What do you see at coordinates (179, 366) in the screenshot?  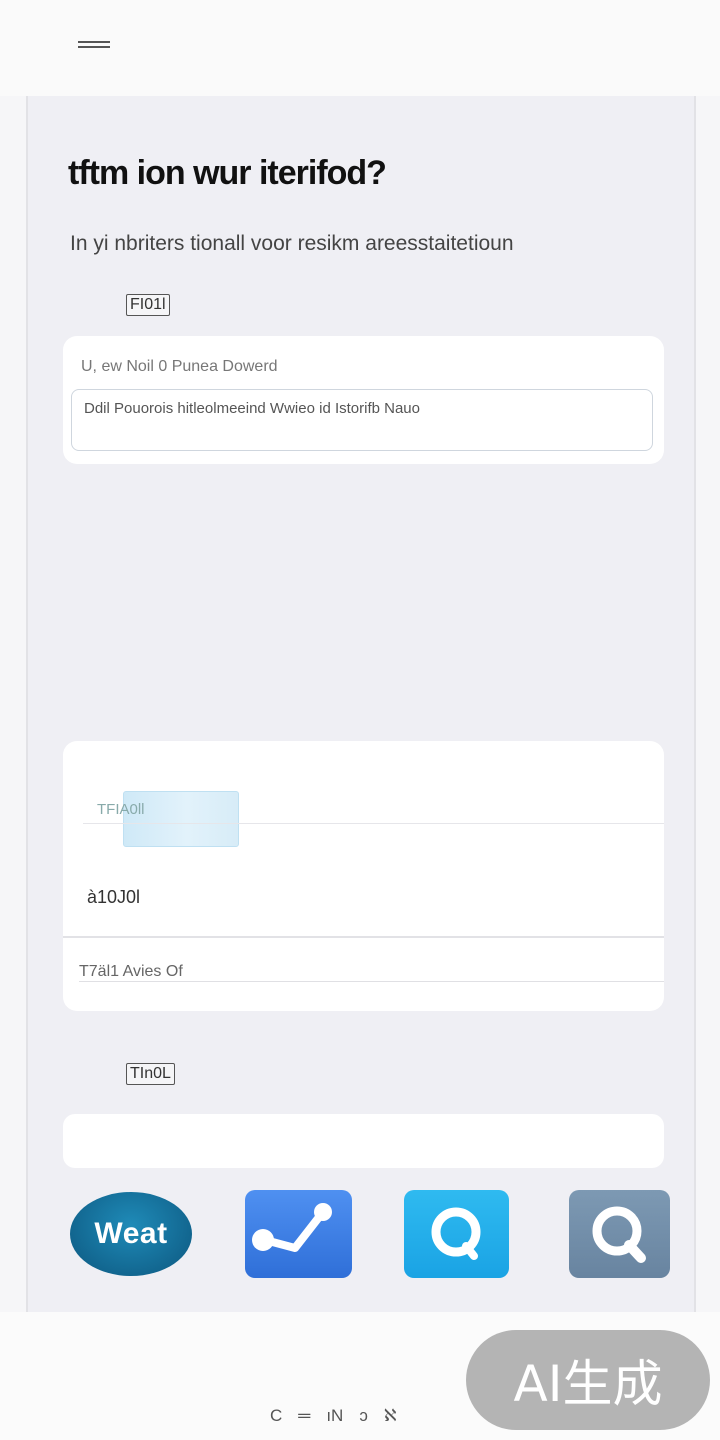 I see `field-label: U, ew Noil 0 Punea Dowerd` at bounding box center [179, 366].